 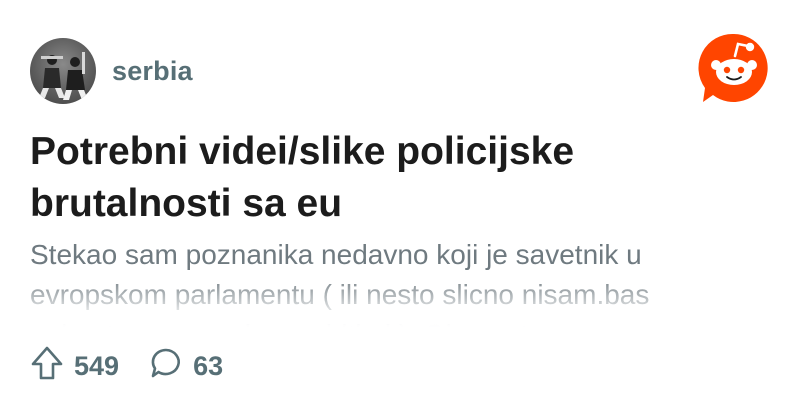 What do you see at coordinates (734, 68) in the screenshot?
I see `reddit-logo-icon` at bounding box center [734, 68].